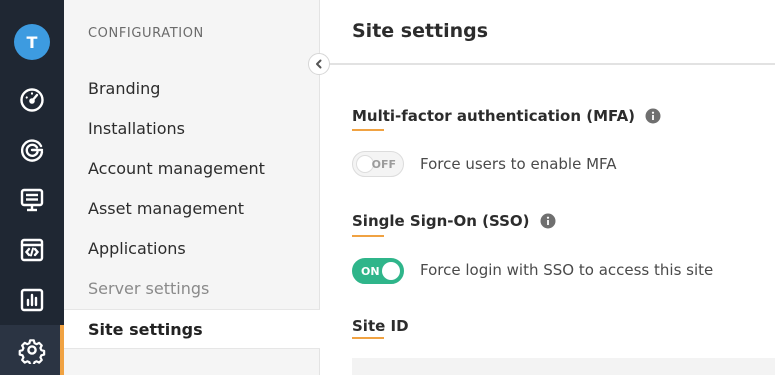 Image resolution: width=775 pixels, height=375 pixels. I want to click on sso-section-title: Single Sign-On (SSO), so click(454, 221).